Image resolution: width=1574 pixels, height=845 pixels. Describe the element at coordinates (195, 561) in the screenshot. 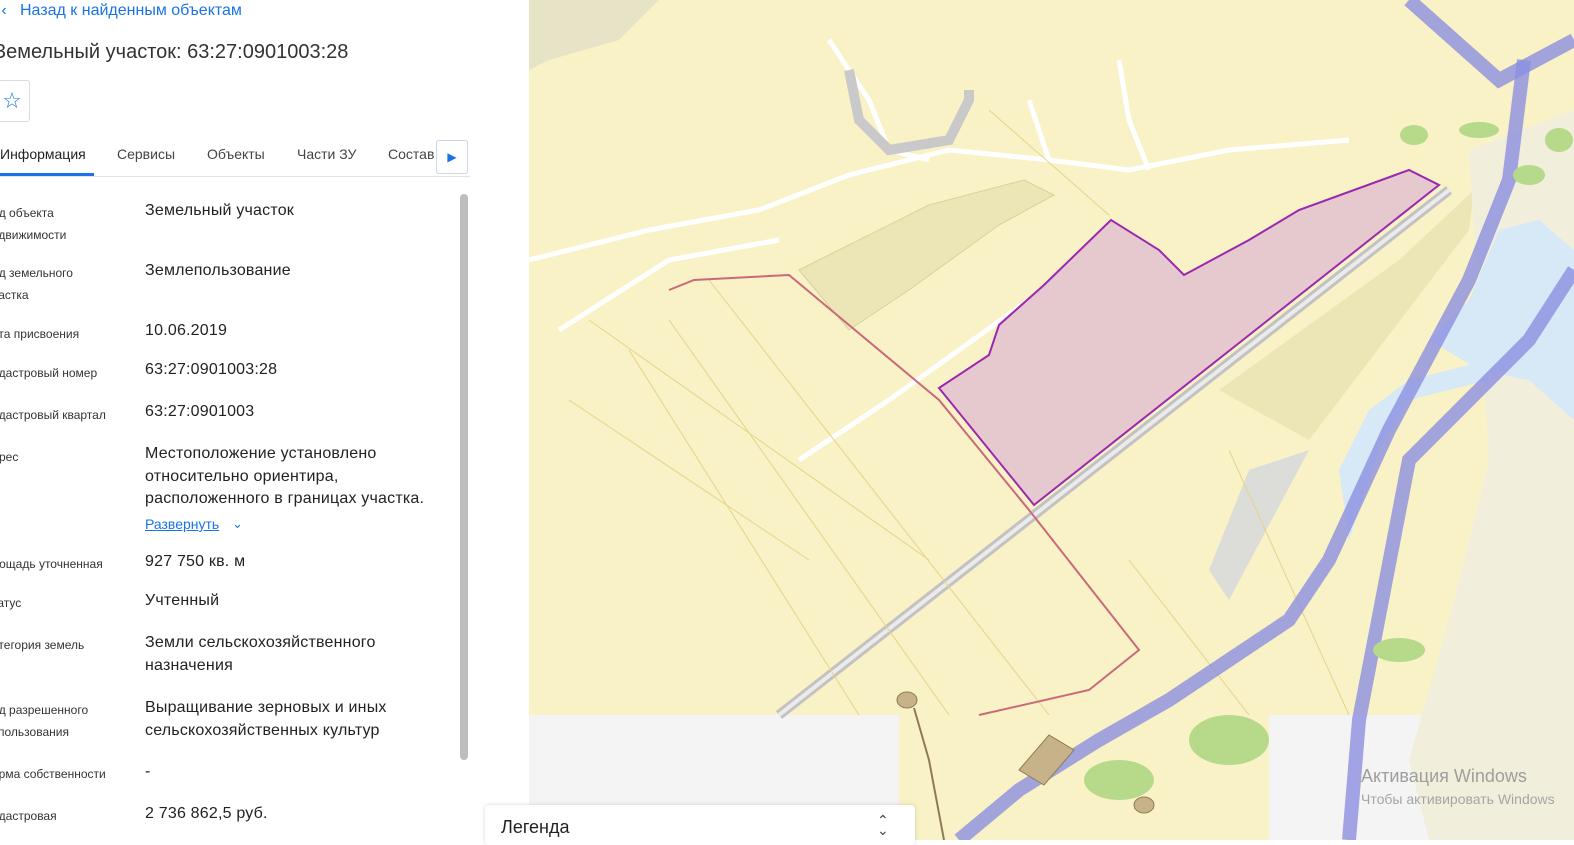

I see `row-value: 927 750 кв. м` at that location.